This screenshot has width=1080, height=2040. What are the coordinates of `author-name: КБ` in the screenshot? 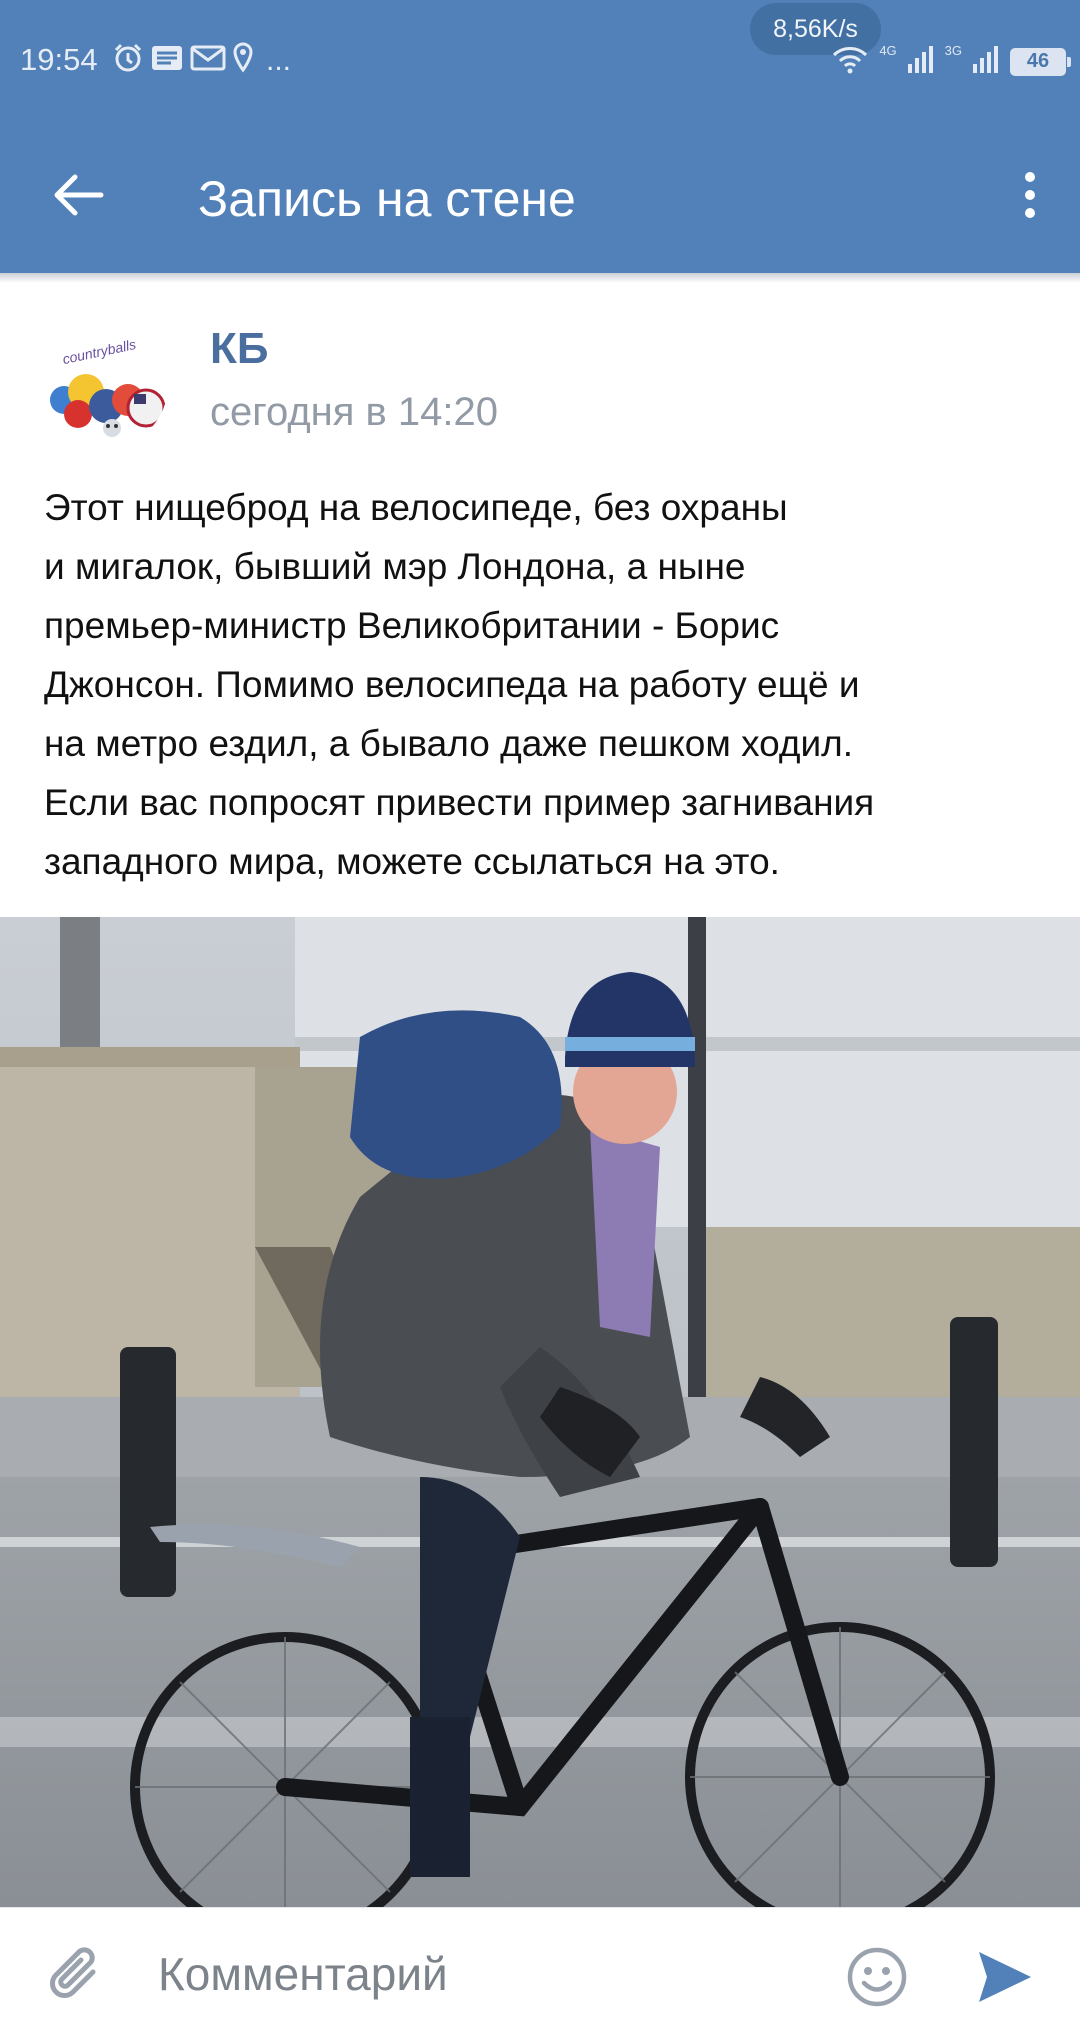 It's located at (239, 349).